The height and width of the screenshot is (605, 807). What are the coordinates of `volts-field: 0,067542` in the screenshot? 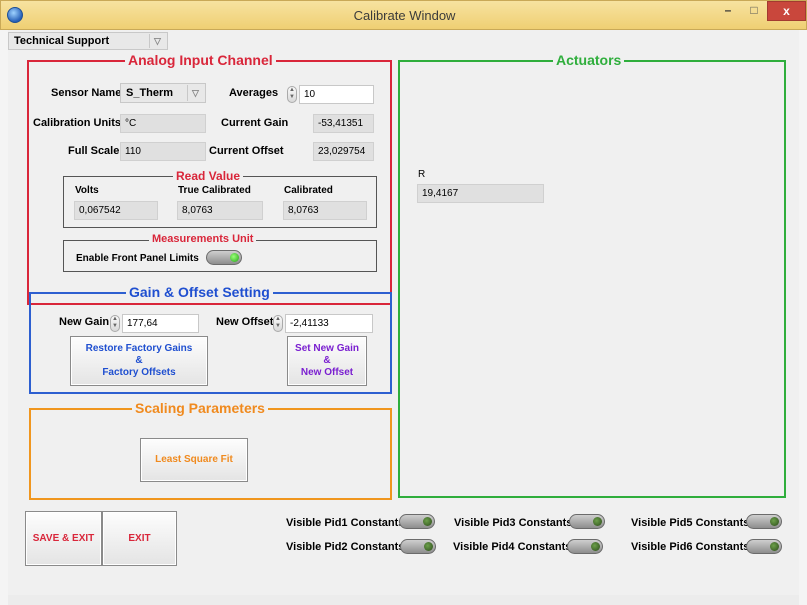 It's located at (116, 210).